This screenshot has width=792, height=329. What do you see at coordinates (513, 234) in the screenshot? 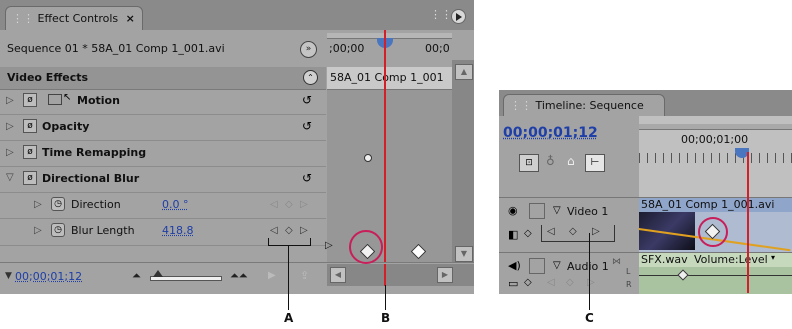
I see `display-style-icon: ◧` at bounding box center [513, 234].